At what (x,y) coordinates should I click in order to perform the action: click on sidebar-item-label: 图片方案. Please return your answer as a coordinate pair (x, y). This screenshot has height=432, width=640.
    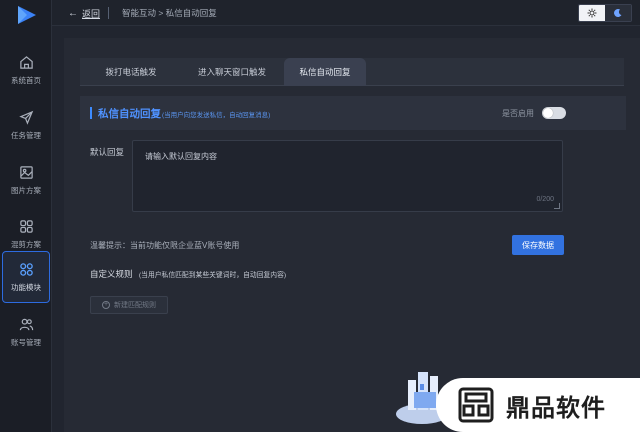
    Looking at the image, I should click on (26, 190).